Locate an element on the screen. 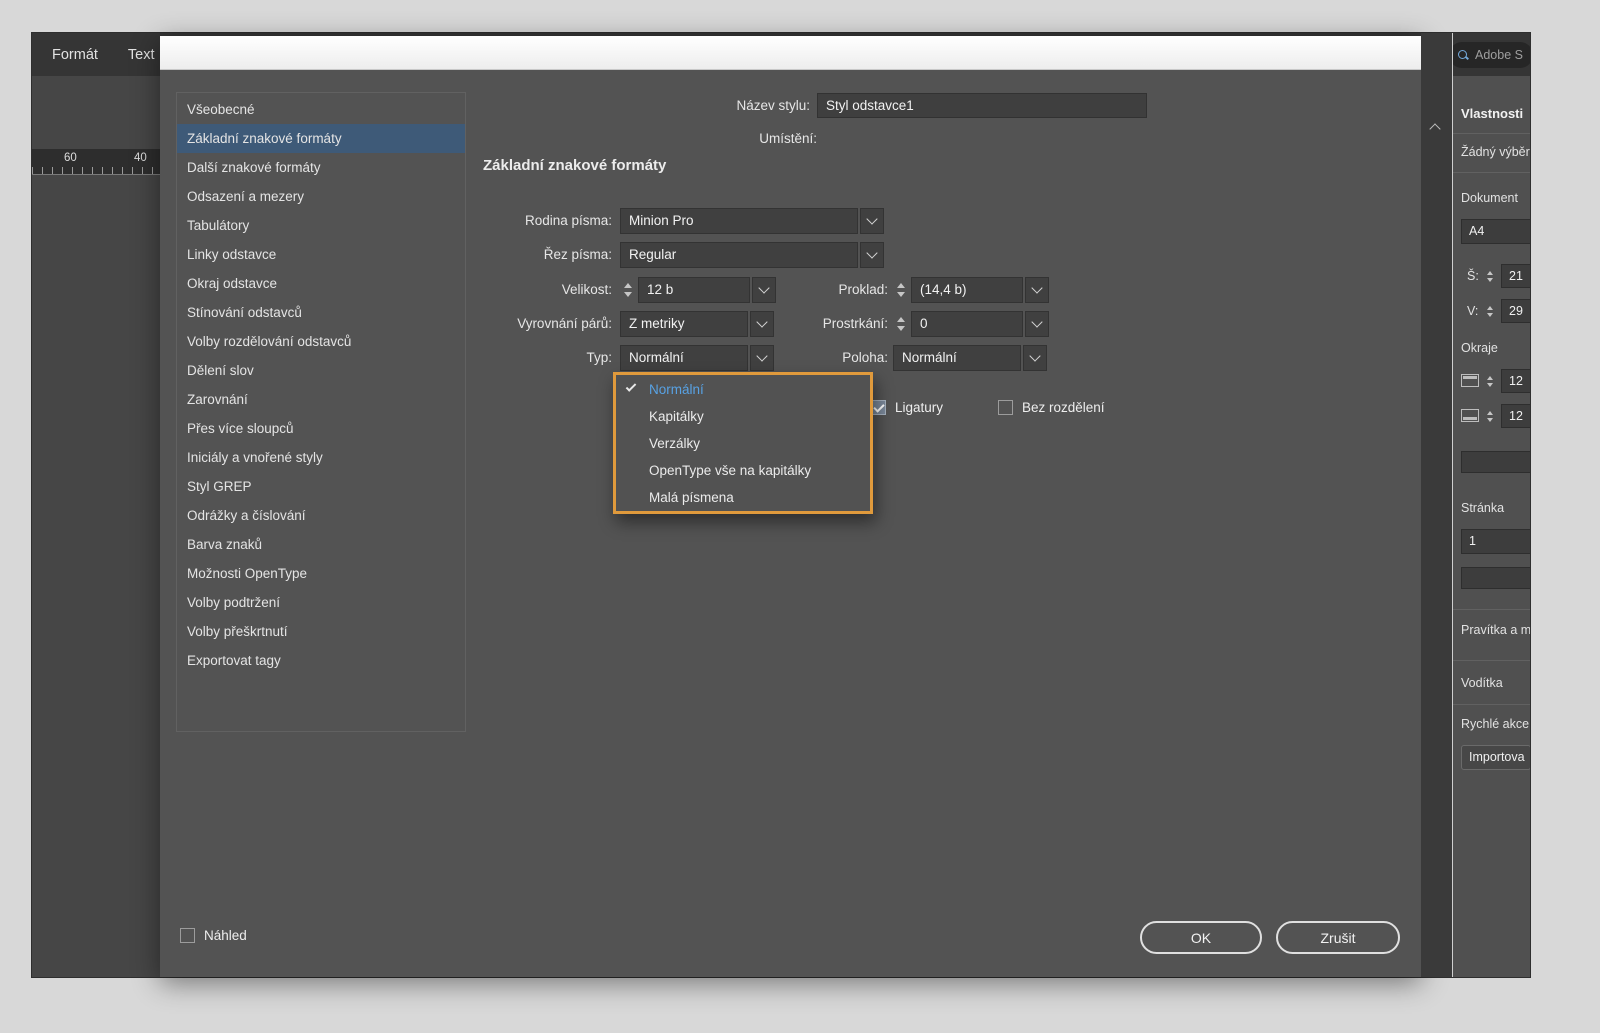  page-size-preset: A4 is located at coordinates (1495, 231).